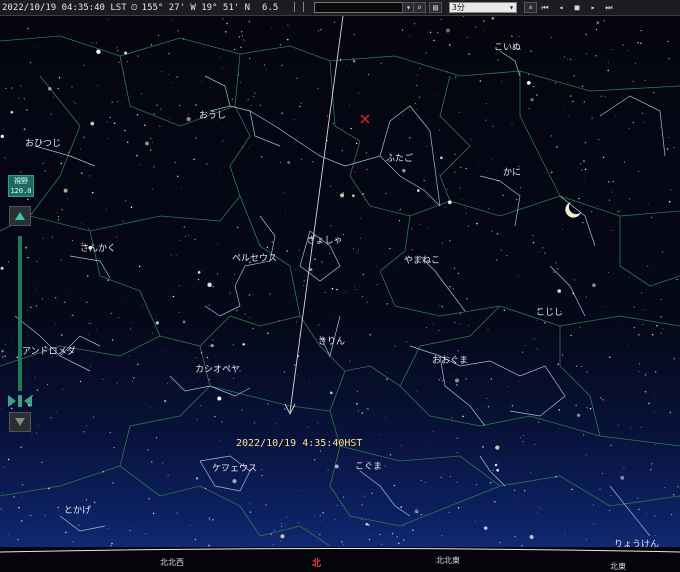 Image resolution: width=680 pixels, height=572 pixels. I want to click on magnitude-display: 6.5, so click(270, 8).